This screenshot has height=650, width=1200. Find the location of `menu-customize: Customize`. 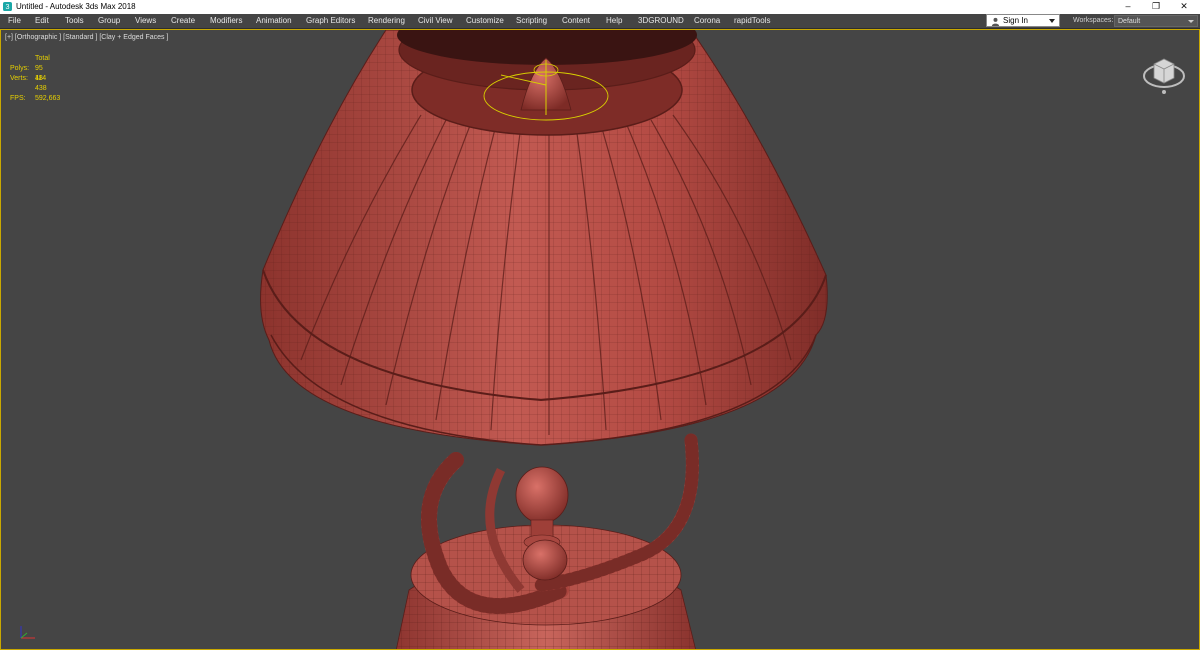

menu-customize: Customize is located at coordinates (485, 21).